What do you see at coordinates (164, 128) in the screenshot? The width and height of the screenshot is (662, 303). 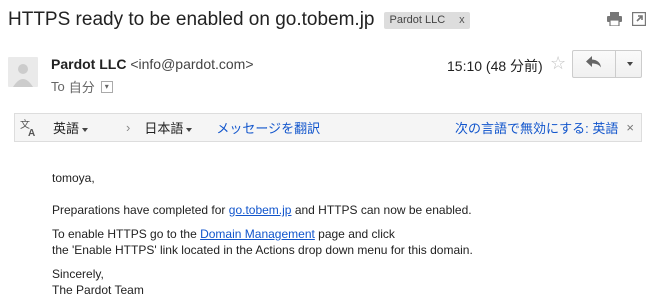 I see `target-language-label: 日本語` at bounding box center [164, 128].